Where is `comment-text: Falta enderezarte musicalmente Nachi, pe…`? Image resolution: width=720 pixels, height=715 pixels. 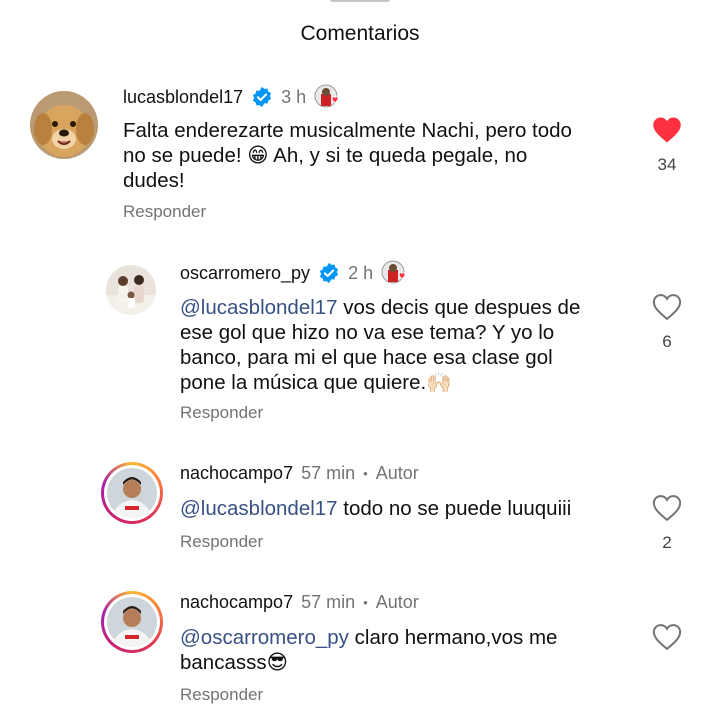 comment-text: Falta enderezarte musicalmente Nachi, pe… is located at coordinates (347, 155).